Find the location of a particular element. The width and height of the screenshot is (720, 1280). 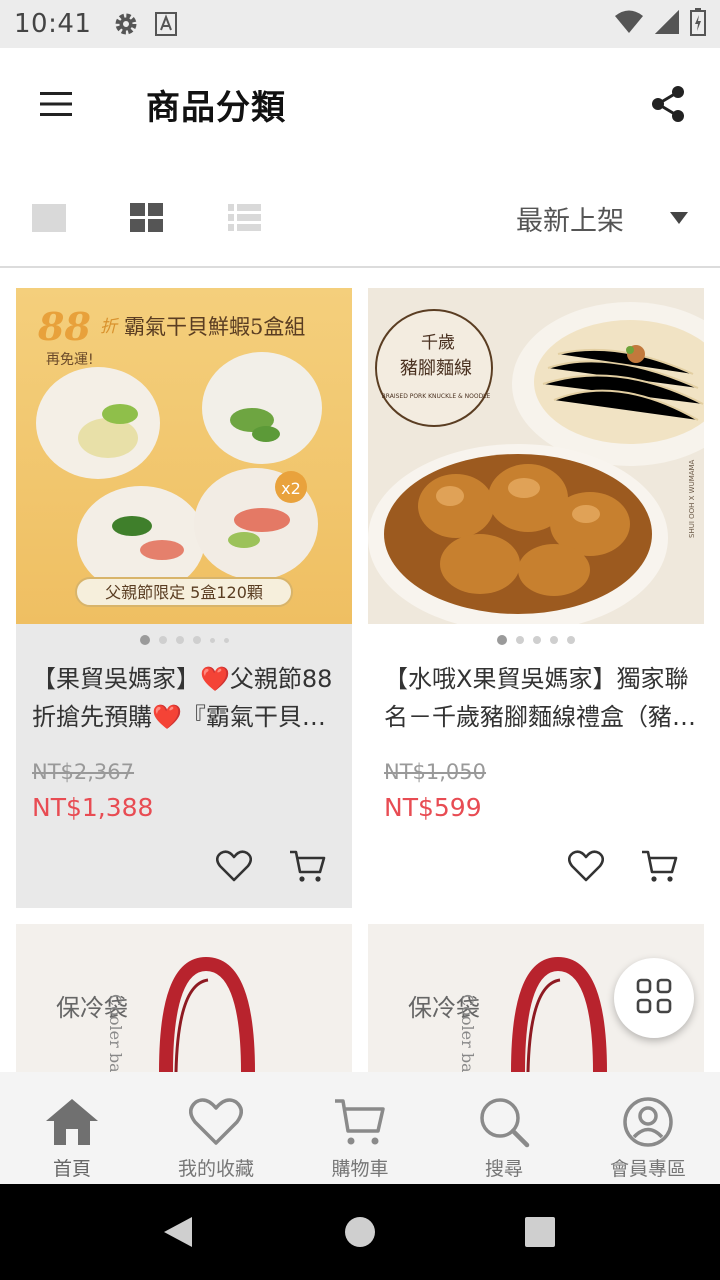

nav-label: 購物車 is located at coordinates (360, 1169).